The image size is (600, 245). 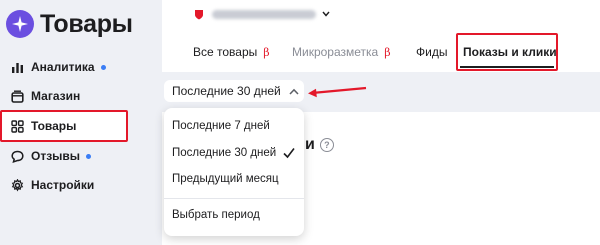 I want to click on grid-icon, so click(x=17, y=126).